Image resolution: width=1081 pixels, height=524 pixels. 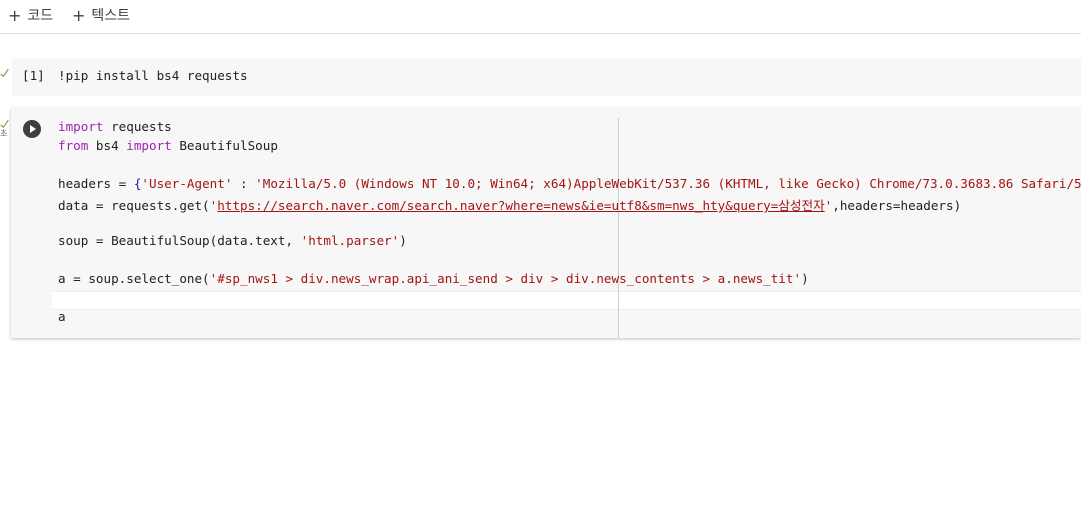 What do you see at coordinates (40, 16) in the screenshot?
I see `add-code-label: 코드` at bounding box center [40, 16].